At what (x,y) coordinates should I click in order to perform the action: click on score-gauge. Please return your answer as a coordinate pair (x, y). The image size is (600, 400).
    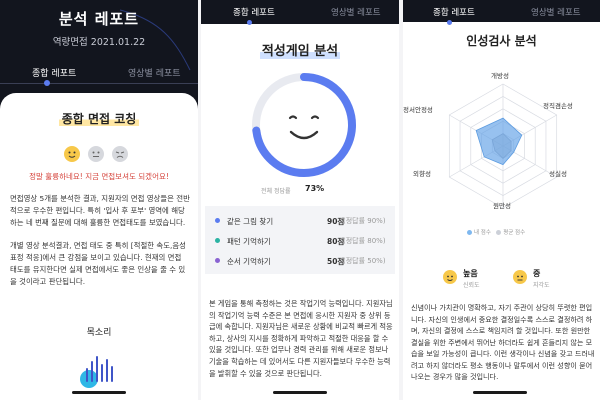
    Looking at the image, I should click on (304, 125).